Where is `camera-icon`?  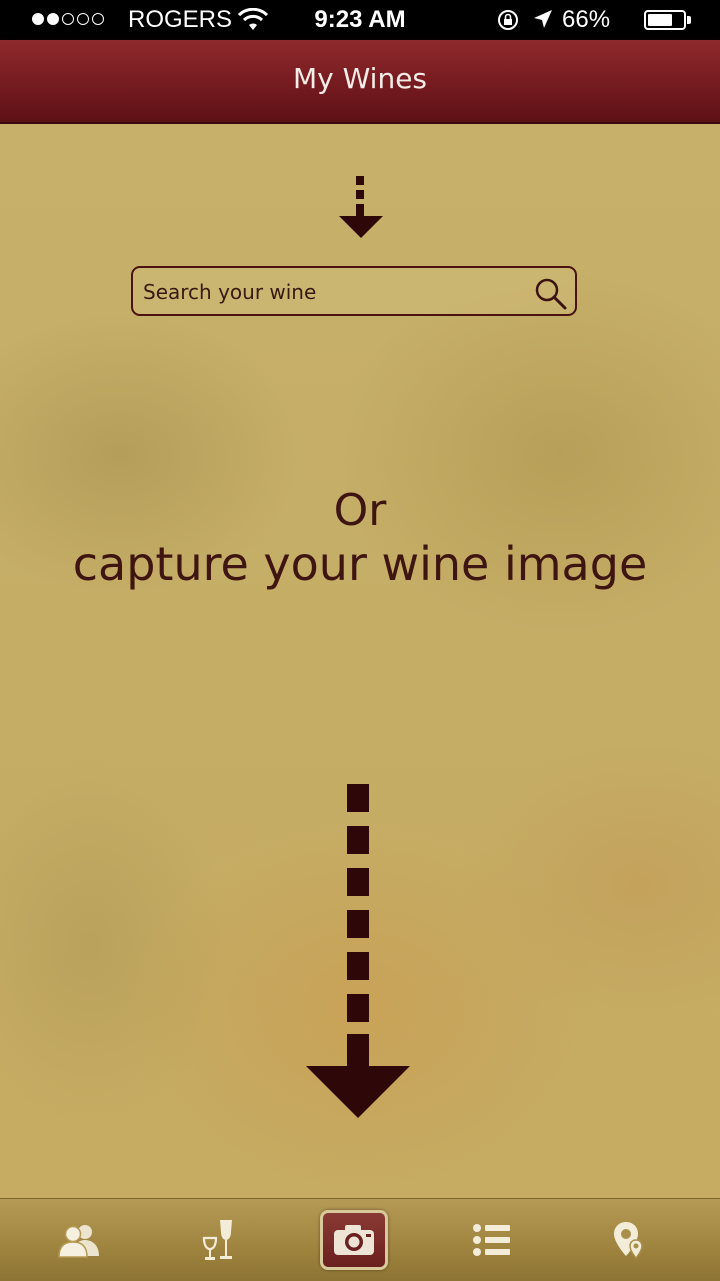 camera-icon is located at coordinates (354, 1240).